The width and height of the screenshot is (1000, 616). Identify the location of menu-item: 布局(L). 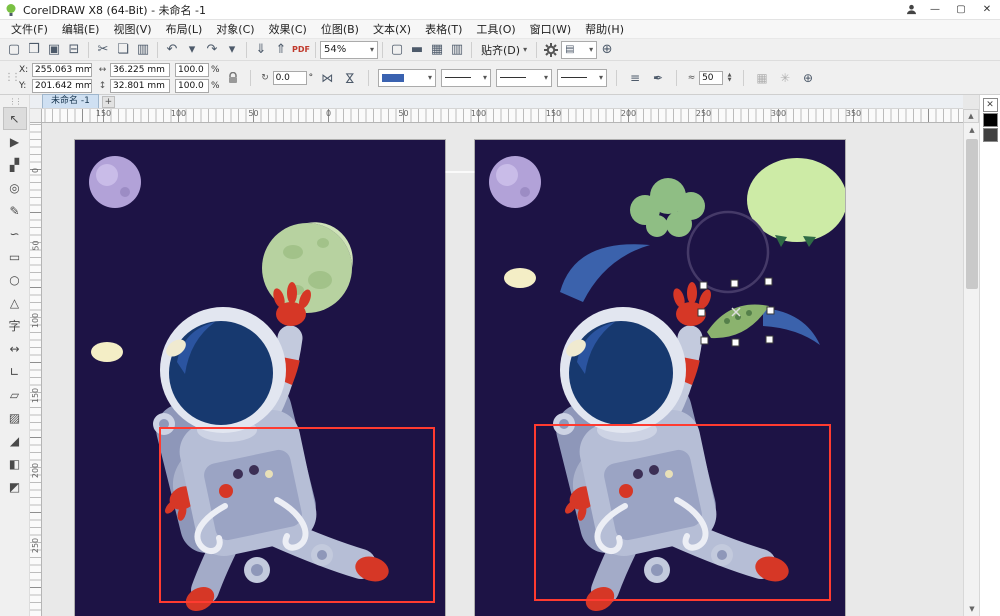
(184, 29).